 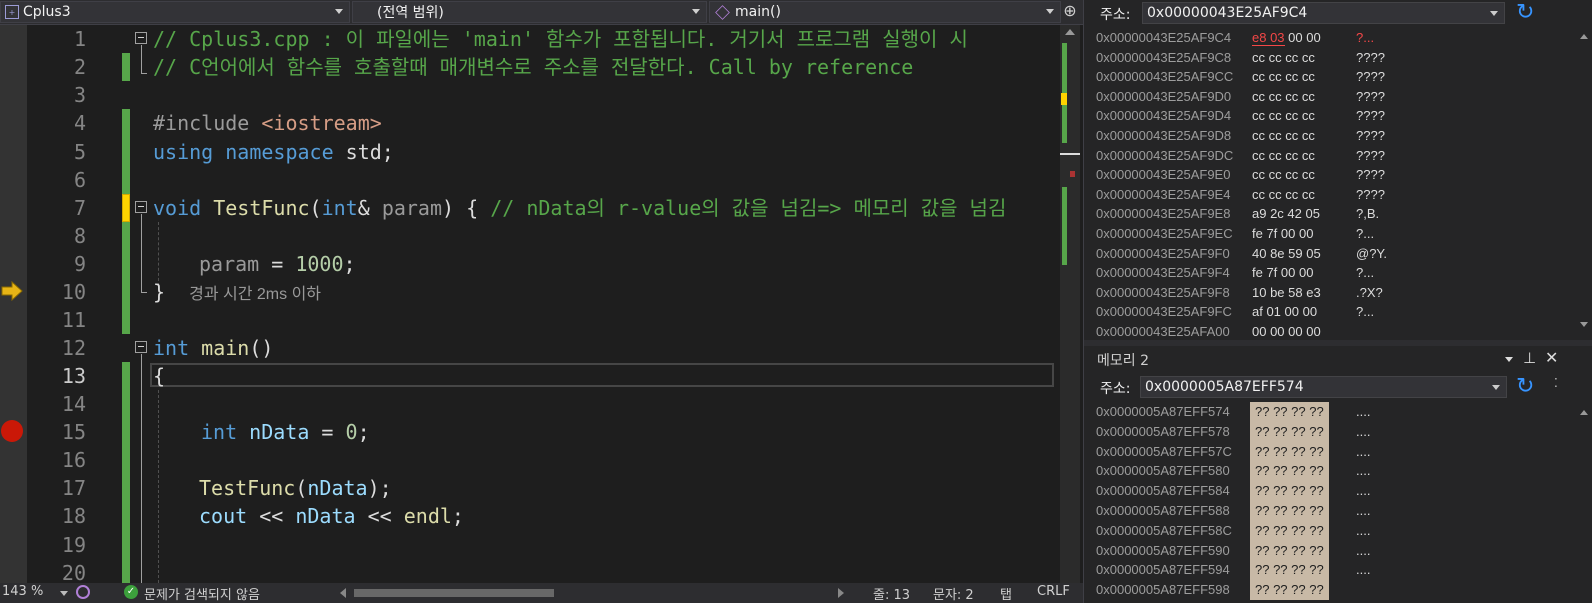 I want to click on memory-bytes: af 01 00 00, so click(x=1284, y=312).